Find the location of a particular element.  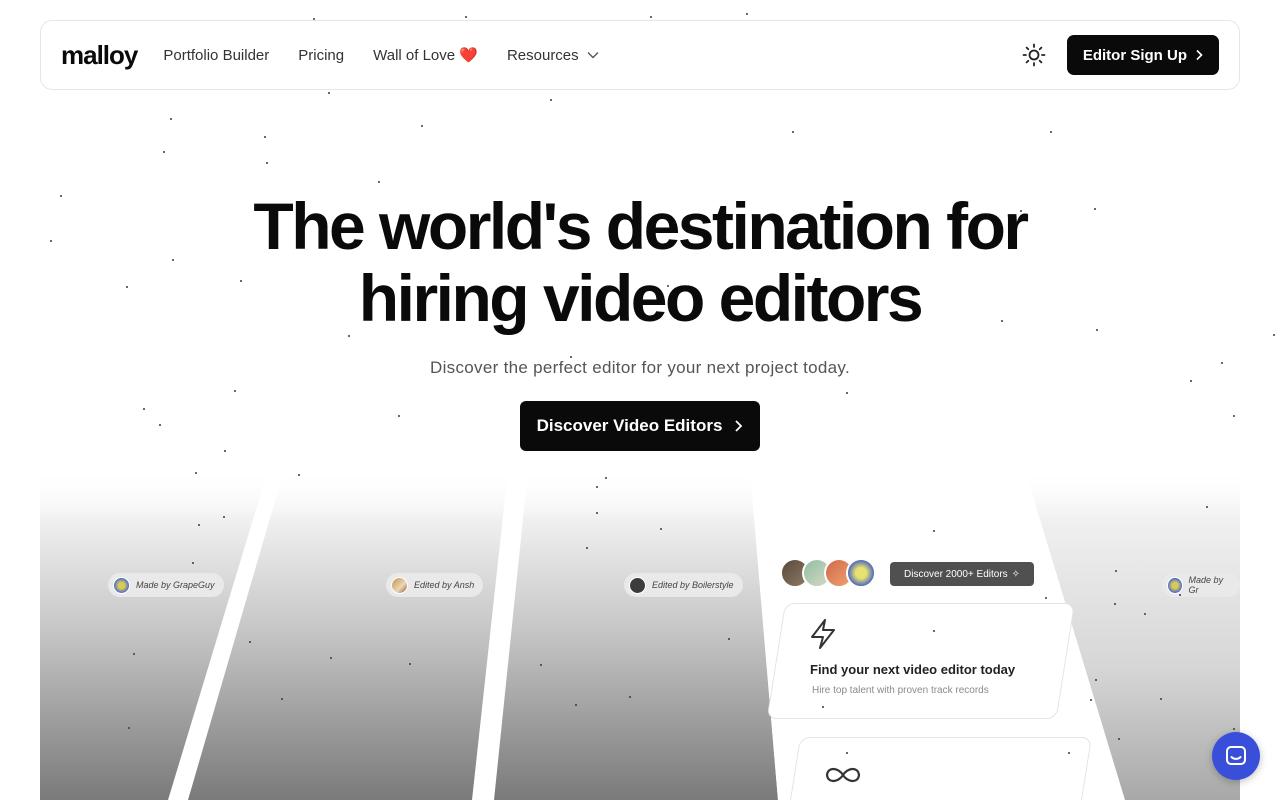

nav-link-resources: Resources is located at coordinates (553, 55).